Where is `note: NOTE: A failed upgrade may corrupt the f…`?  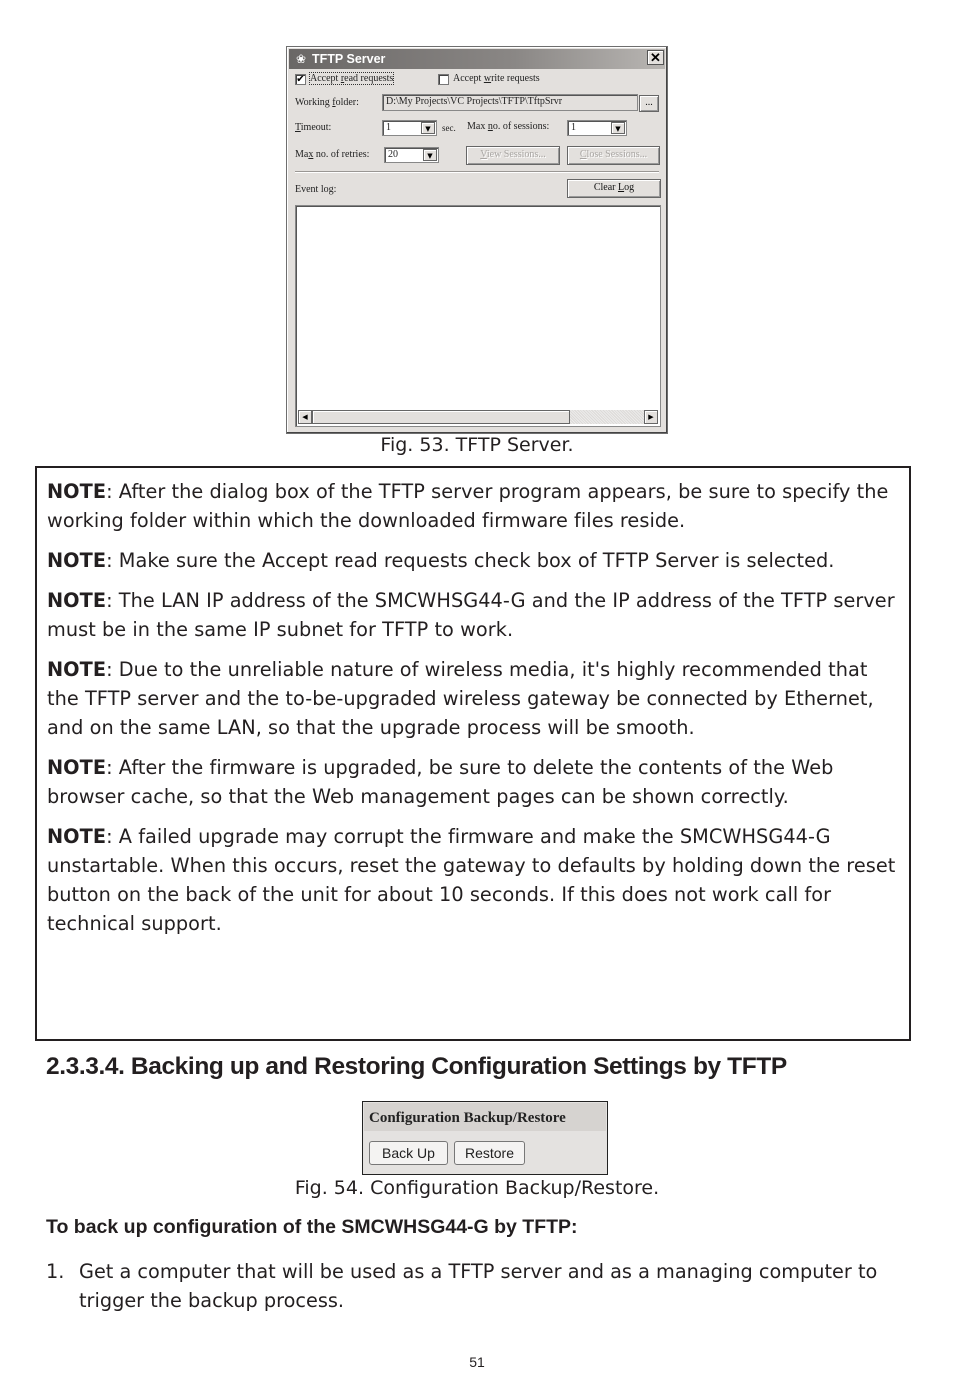 note: NOTE: A failed upgrade may corrupt the f… is located at coordinates (471, 880).